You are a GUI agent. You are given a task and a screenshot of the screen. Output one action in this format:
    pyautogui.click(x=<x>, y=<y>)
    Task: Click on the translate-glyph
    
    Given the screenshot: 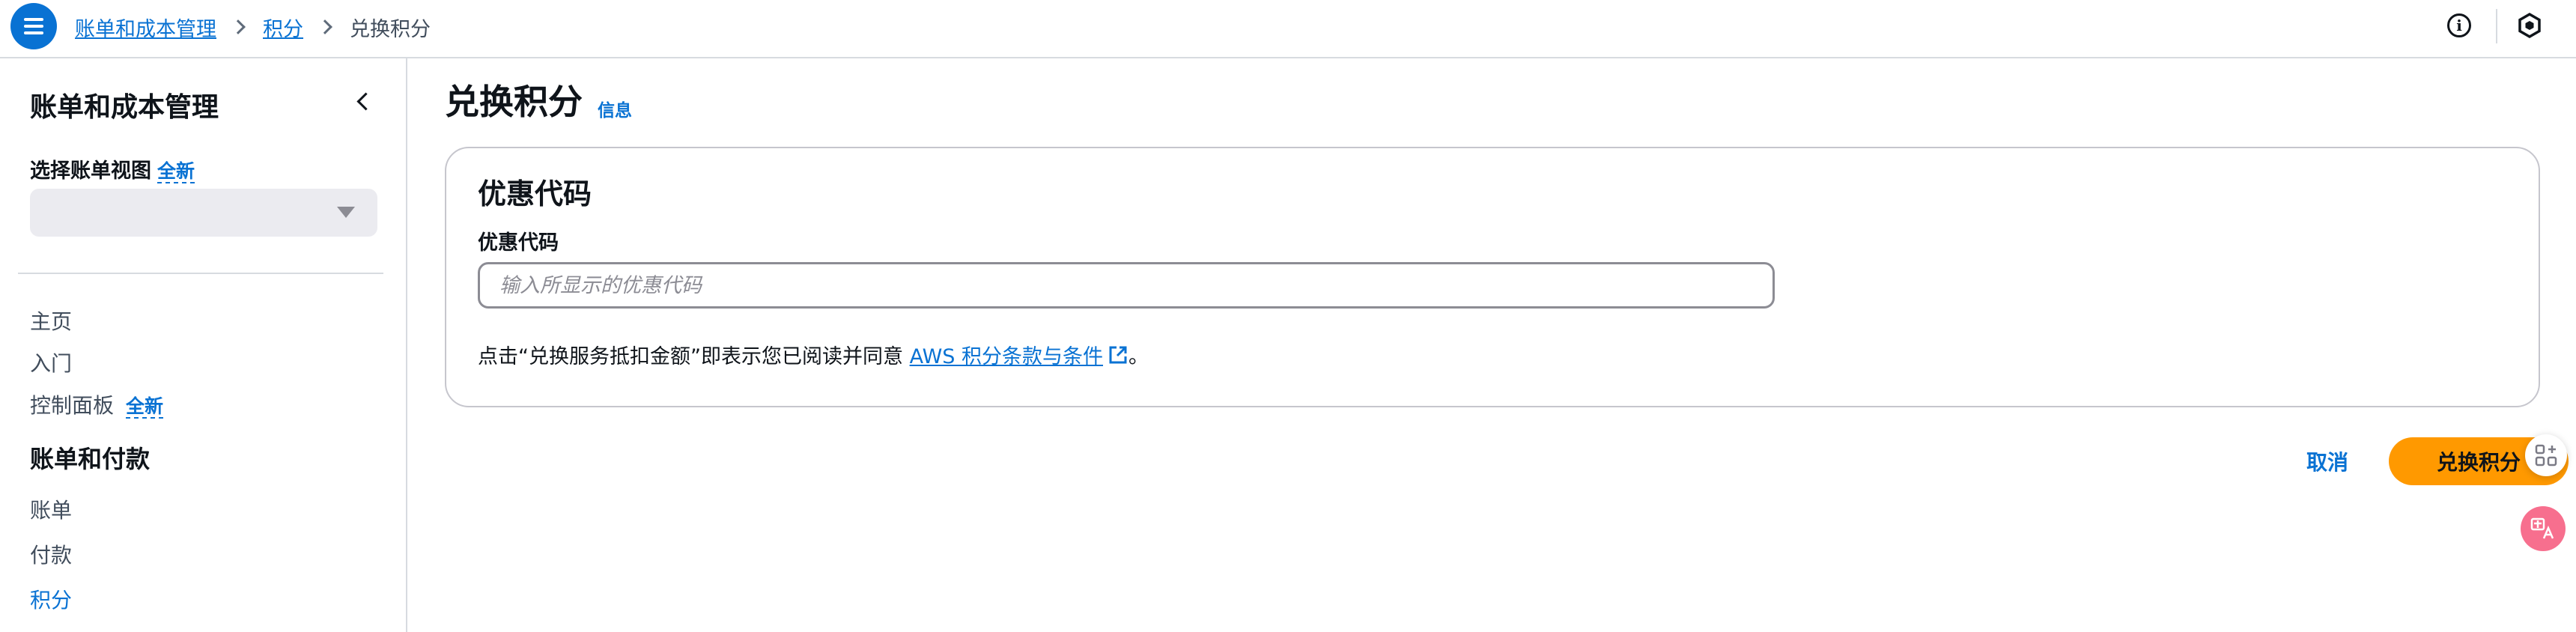 What is the action you would take?
    pyautogui.click(x=2542, y=528)
    